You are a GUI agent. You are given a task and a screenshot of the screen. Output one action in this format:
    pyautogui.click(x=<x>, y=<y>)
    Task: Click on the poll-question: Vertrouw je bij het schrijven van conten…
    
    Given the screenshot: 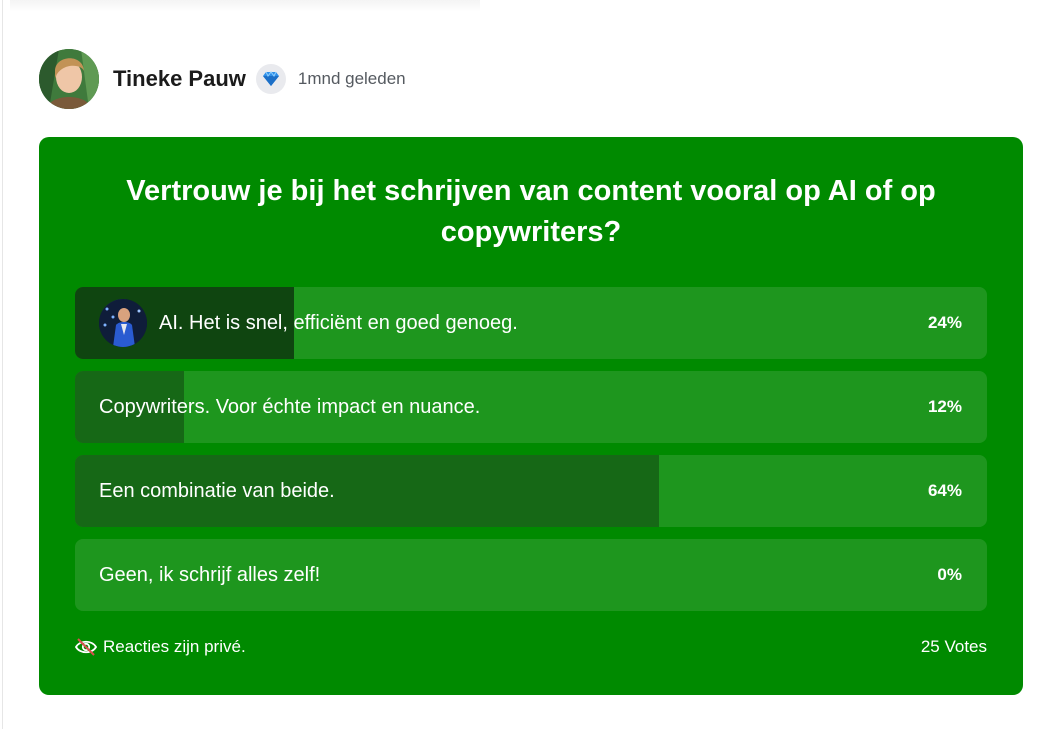 What is the action you would take?
    pyautogui.click(x=531, y=211)
    